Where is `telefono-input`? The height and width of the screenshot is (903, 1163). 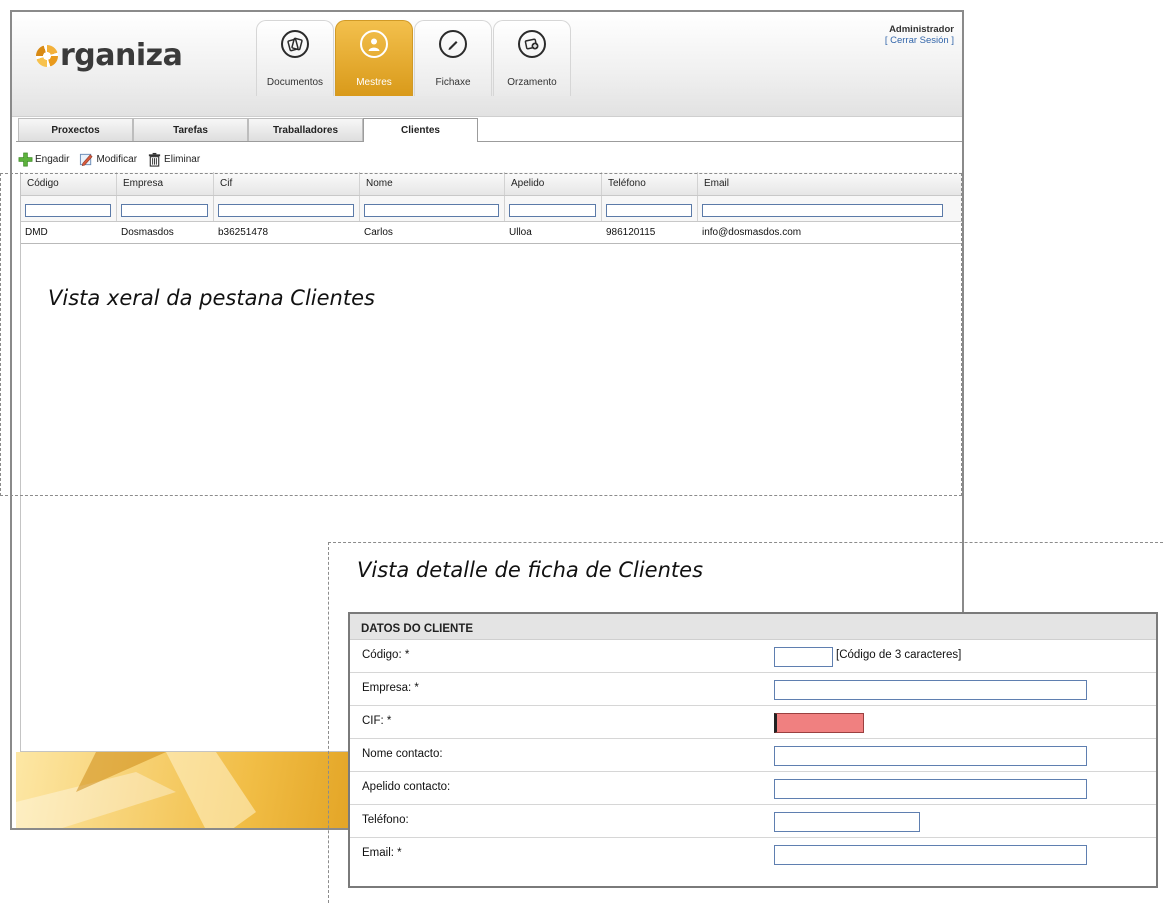 telefono-input is located at coordinates (847, 822).